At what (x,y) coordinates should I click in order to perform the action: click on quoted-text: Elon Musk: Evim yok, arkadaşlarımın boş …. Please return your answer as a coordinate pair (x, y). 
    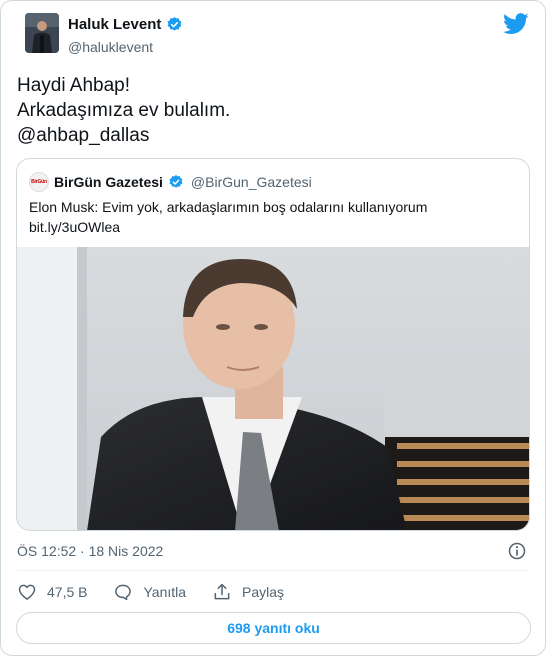
    Looking at the image, I should click on (228, 217).